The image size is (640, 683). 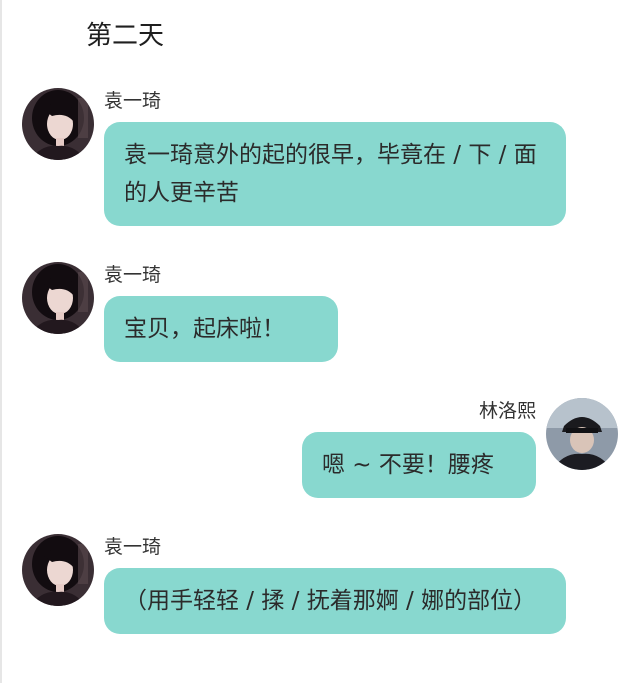 What do you see at coordinates (335, 174) in the screenshot?
I see `message-bubble: 袁一琦意外的起的很早，毕竟在 / 下 / 面的人更辛苦` at bounding box center [335, 174].